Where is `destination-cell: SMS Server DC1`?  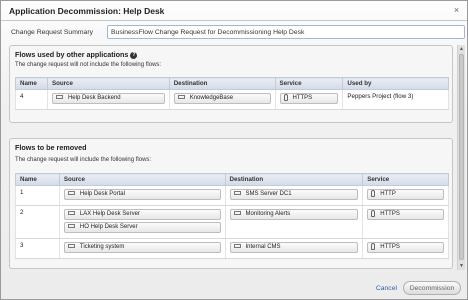 destination-cell: SMS Server DC1 is located at coordinates (294, 195).